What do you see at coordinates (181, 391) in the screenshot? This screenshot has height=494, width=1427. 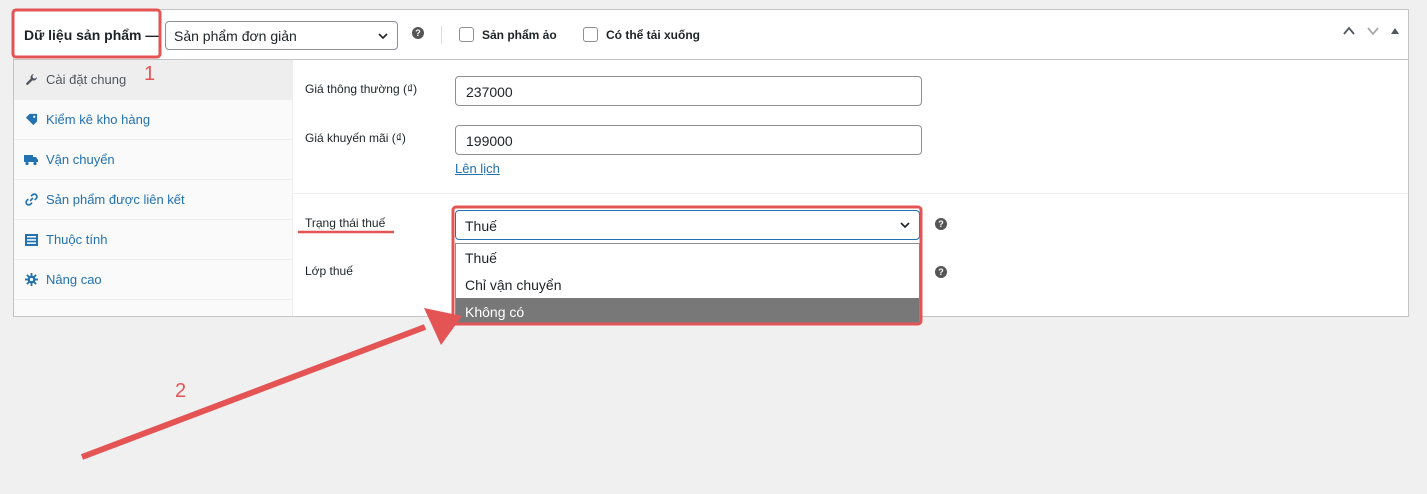 I see `annotation-number-2: 2` at bounding box center [181, 391].